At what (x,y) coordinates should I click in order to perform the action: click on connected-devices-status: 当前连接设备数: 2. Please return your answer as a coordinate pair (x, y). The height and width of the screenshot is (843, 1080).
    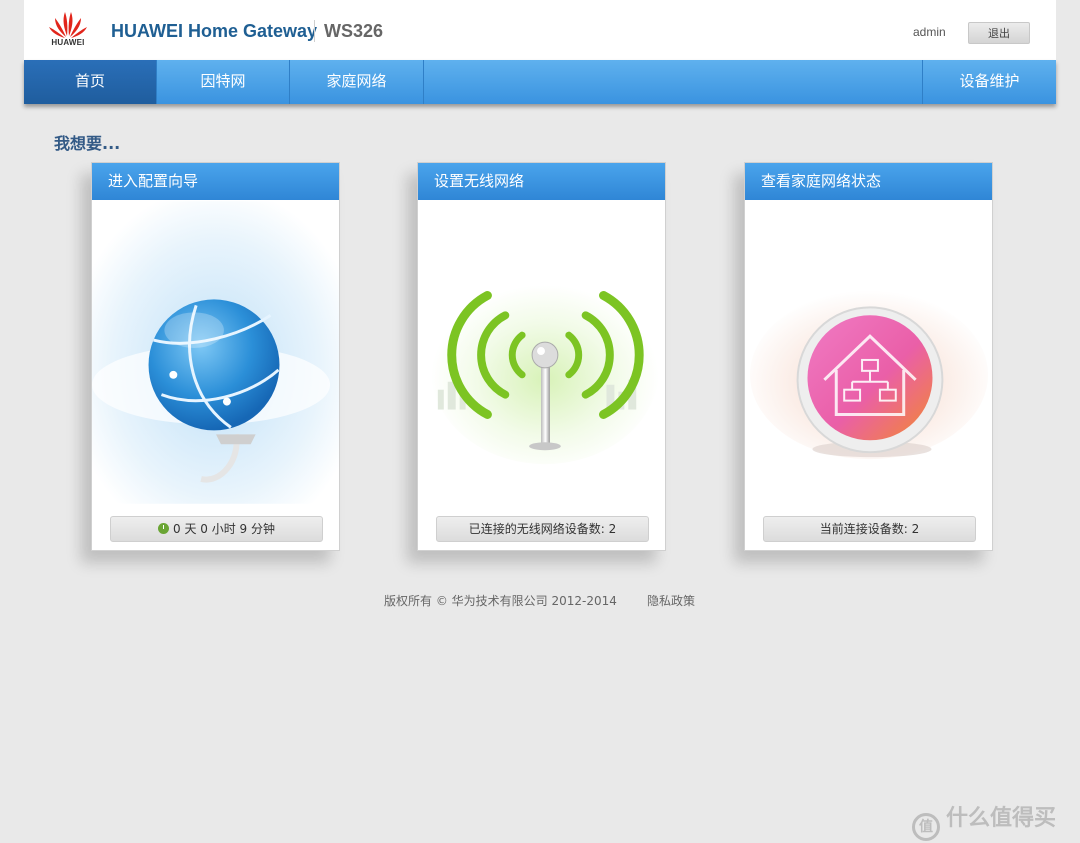
    Looking at the image, I should click on (869, 529).